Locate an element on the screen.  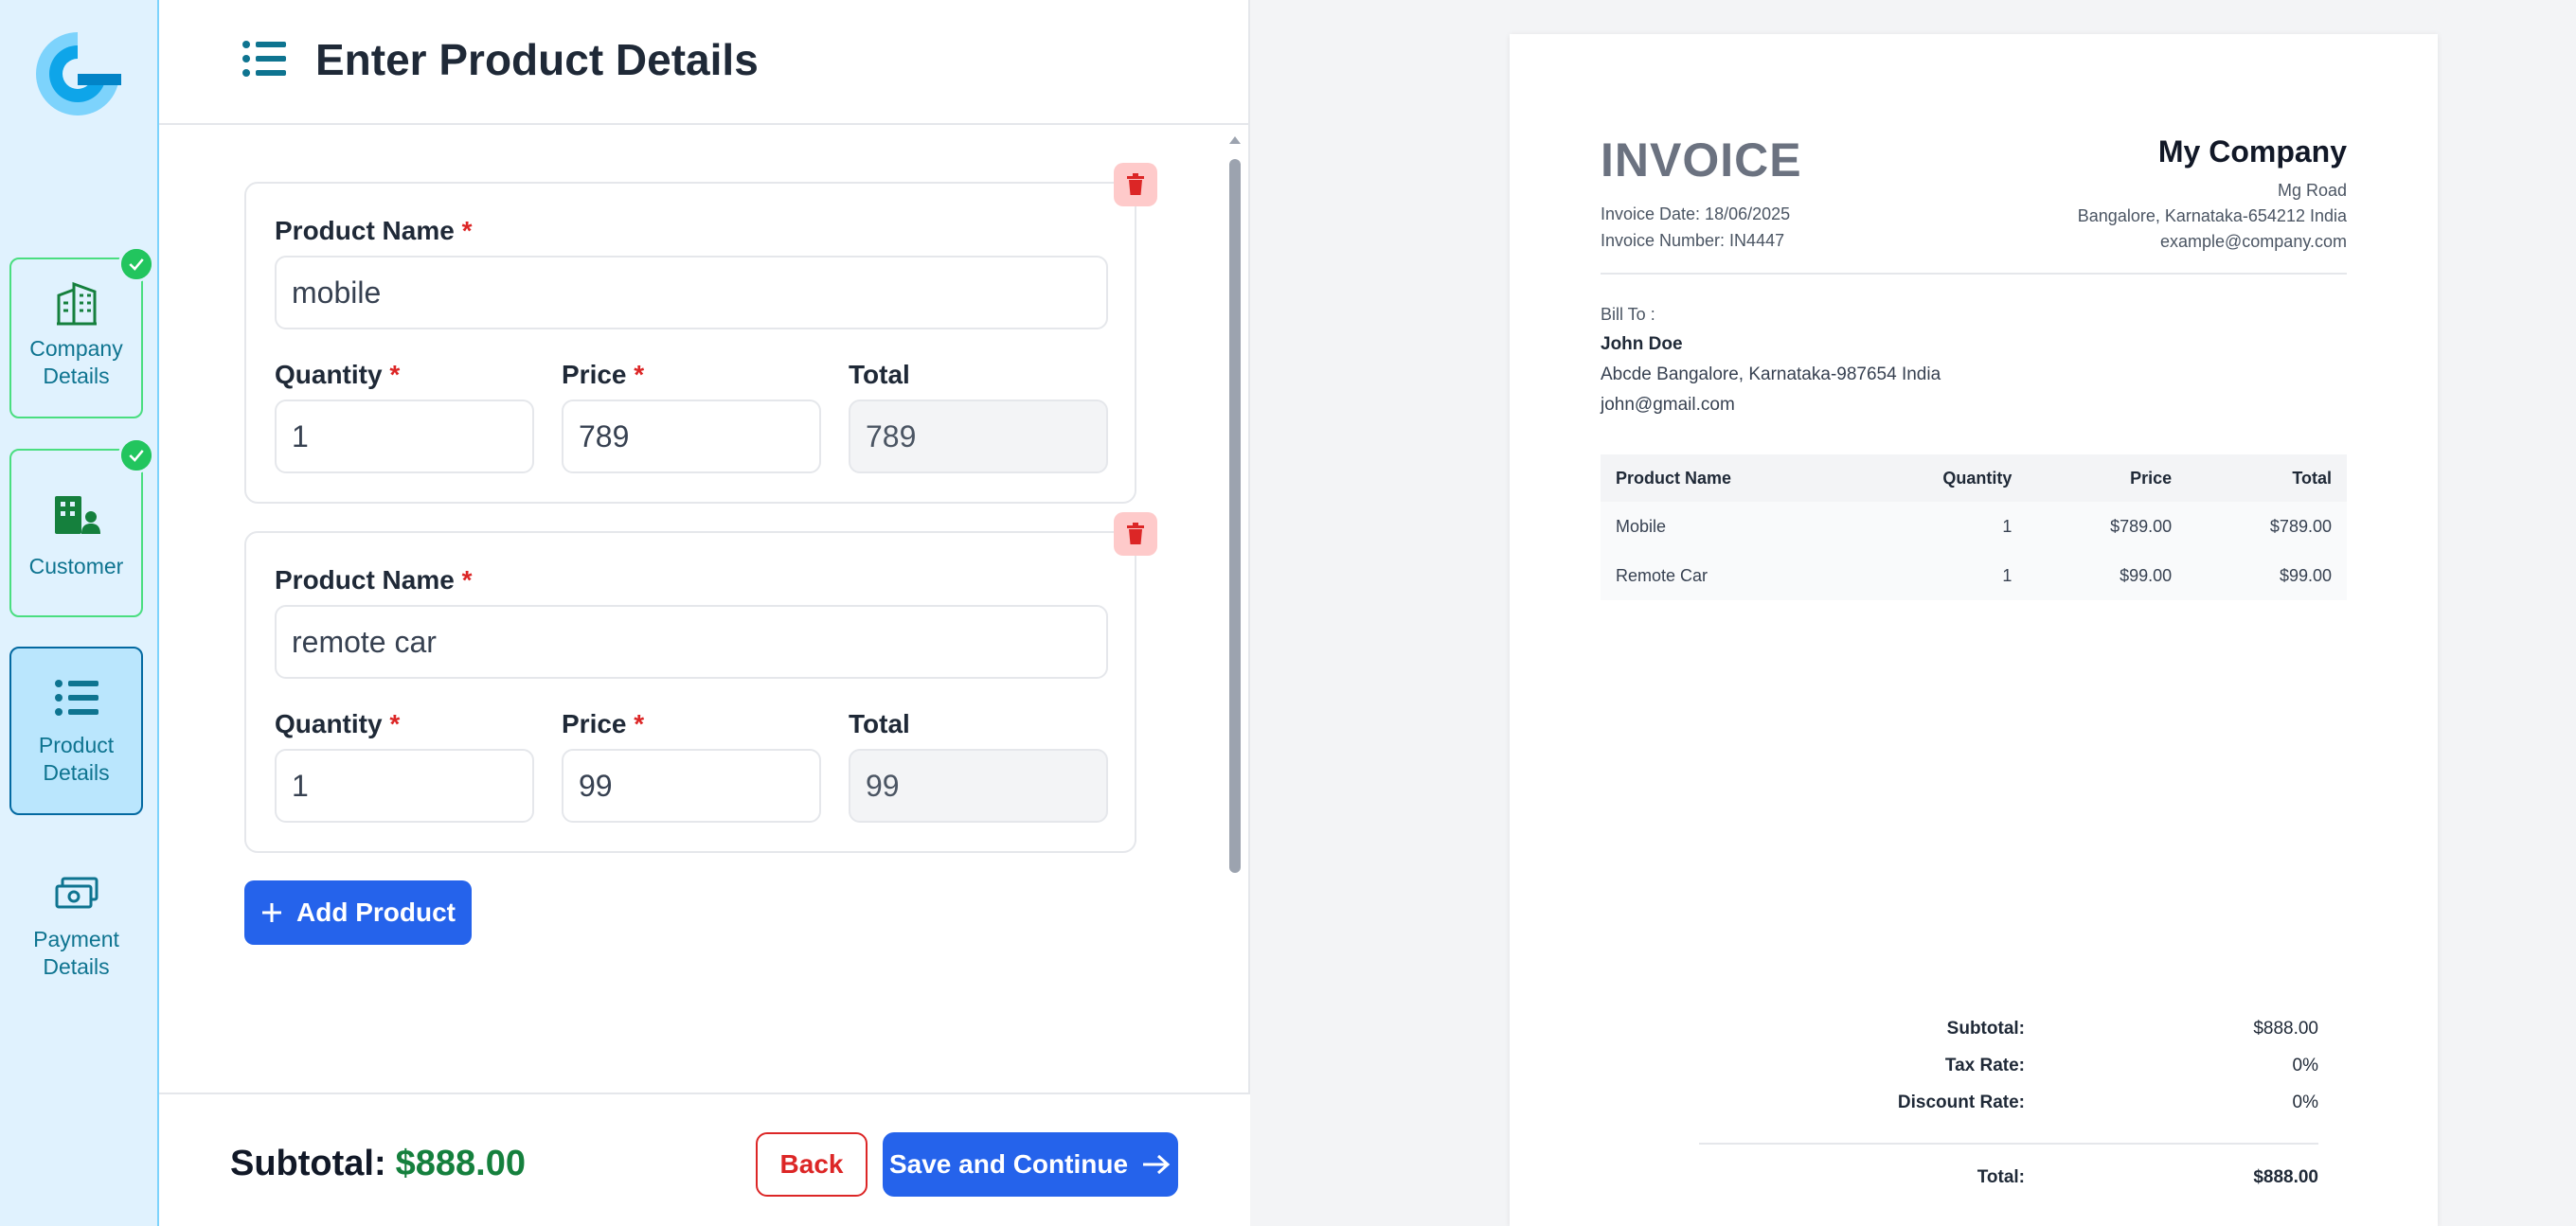
subtotal-amount: $888.00 is located at coordinates (461, 1163).